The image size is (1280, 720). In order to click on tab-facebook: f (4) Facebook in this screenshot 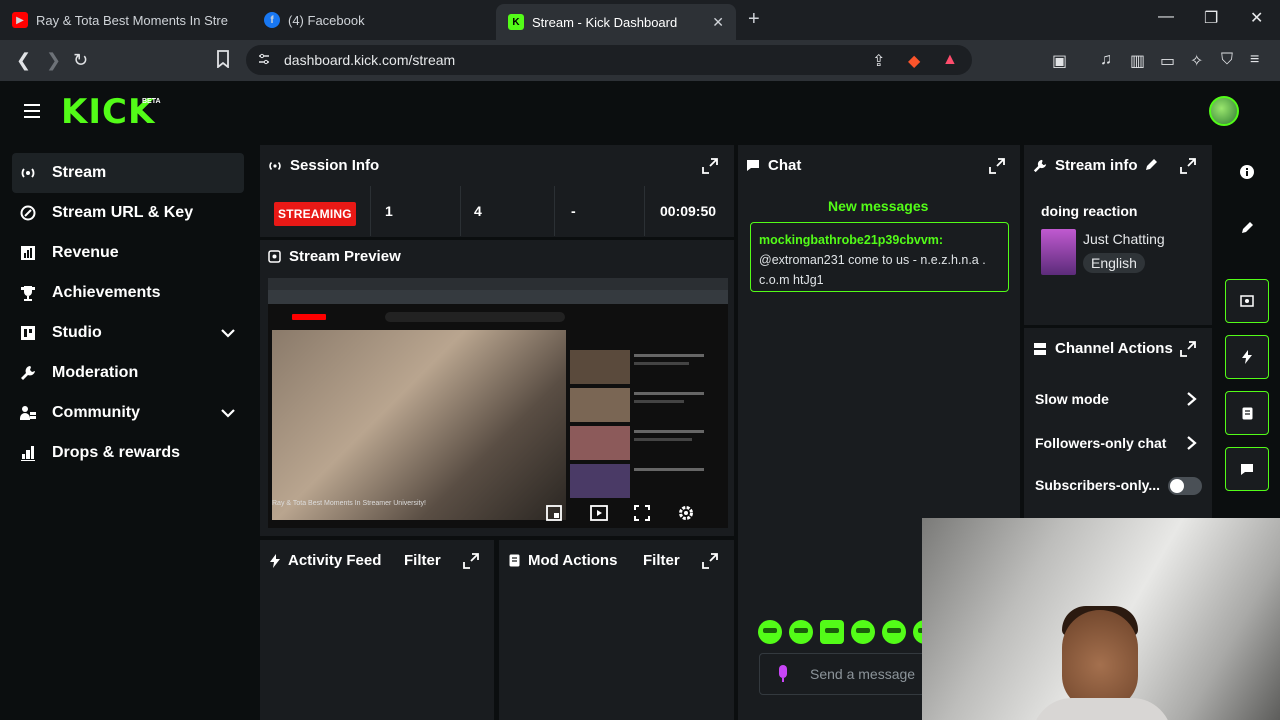, I will do `click(372, 20)`.